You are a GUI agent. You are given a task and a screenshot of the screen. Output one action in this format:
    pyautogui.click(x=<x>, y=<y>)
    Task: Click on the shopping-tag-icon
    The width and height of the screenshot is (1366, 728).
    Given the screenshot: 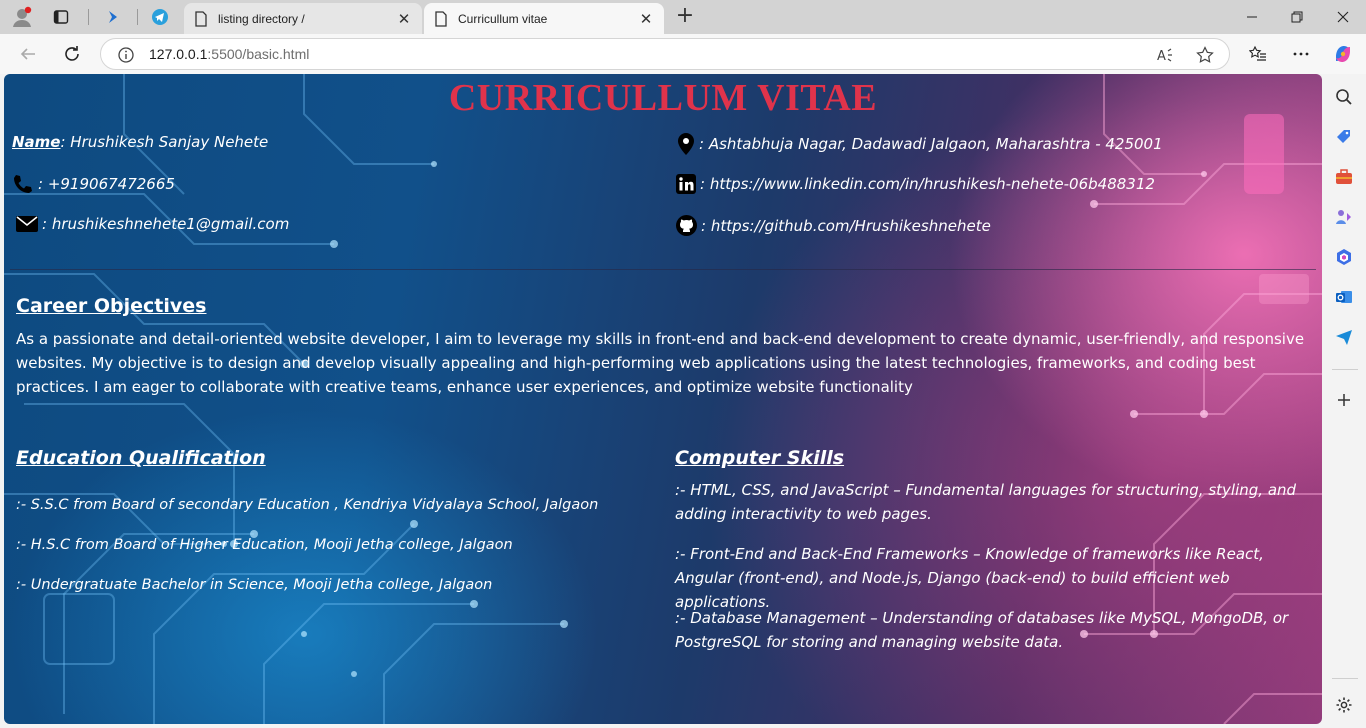 What is the action you would take?
    pyautogui.click(x=1344, y=137)
    